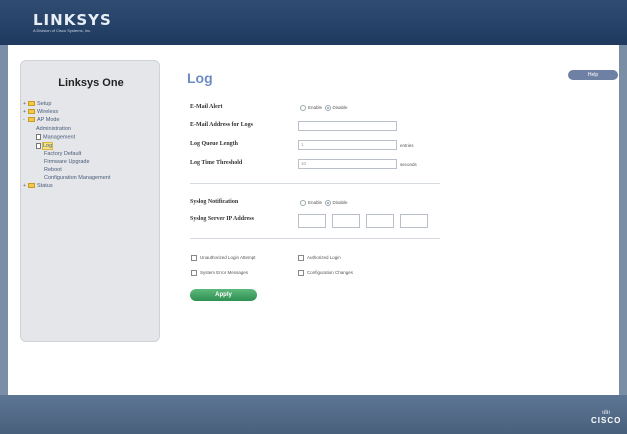  What do you see at coordinates (222, 219) in the screenshot?
I see `syslog-server-label: Syslog Server IP Address` at bounding box center [222, 219].